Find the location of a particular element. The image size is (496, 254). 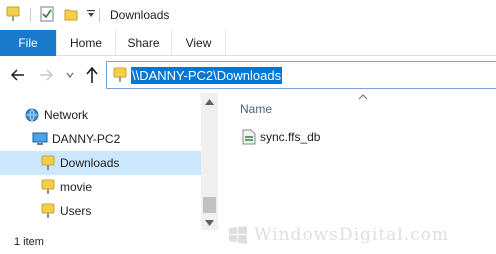

tree-label: Users is located at coordinates (76, 211).